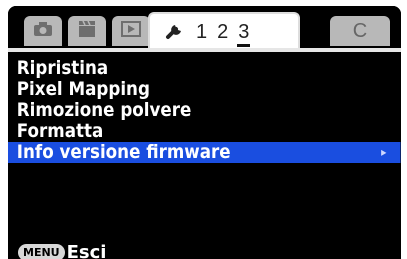 Image resolution: width=407 pixels, height=259 pixels. Describe the element at coordinates (204, 50) in the screenshot. I see `tab-divider` at that location.